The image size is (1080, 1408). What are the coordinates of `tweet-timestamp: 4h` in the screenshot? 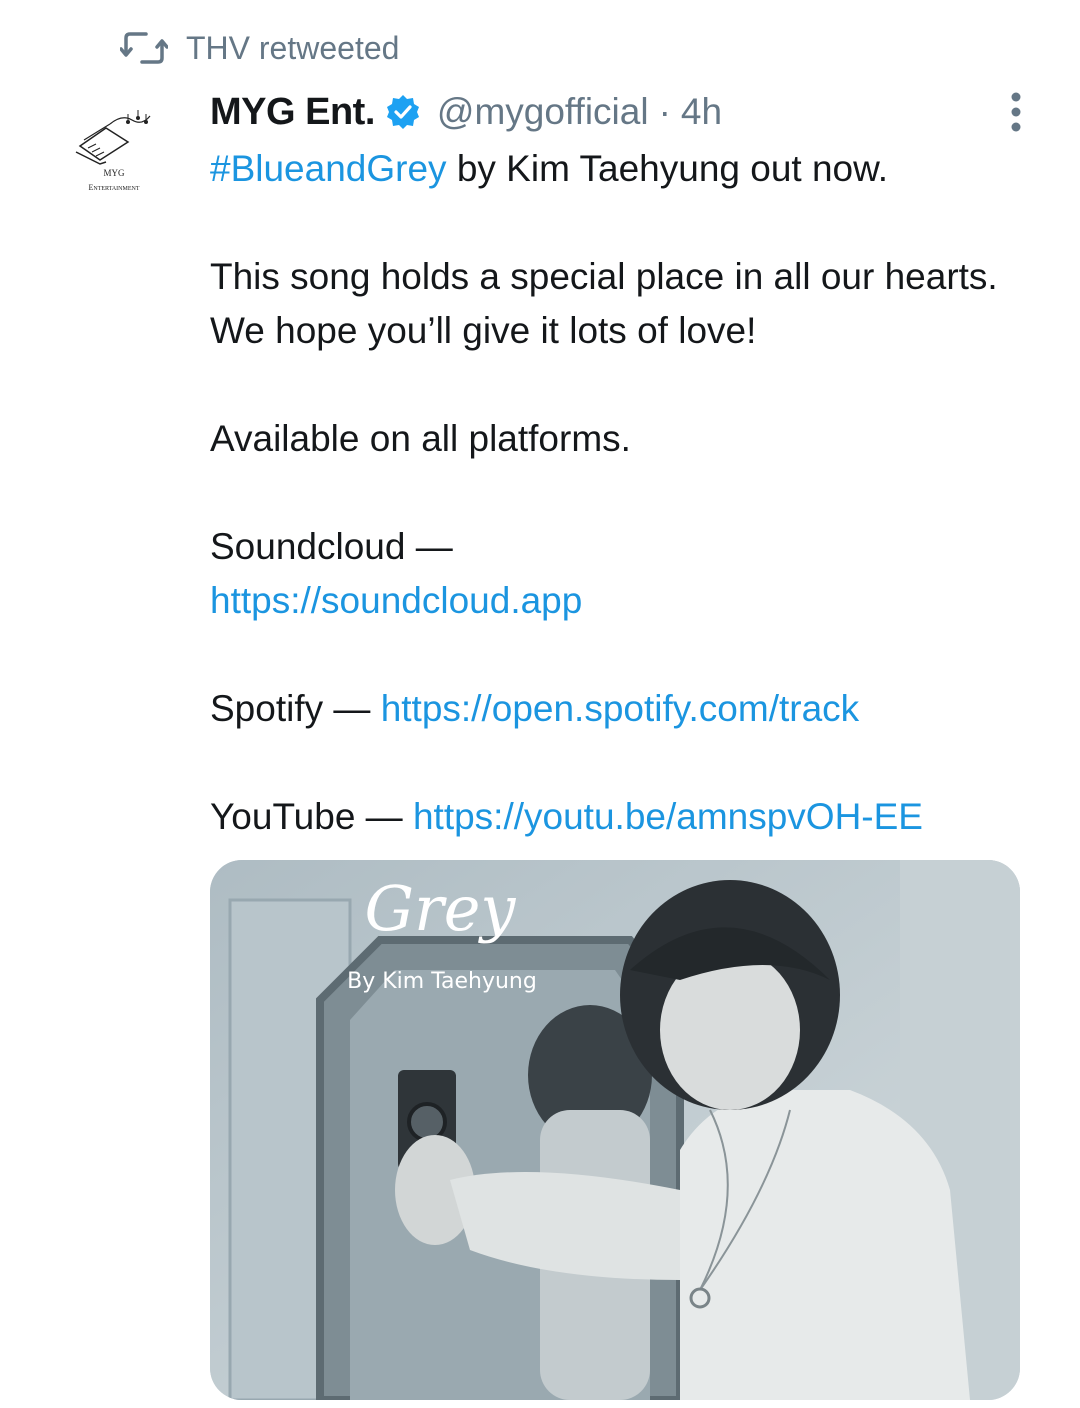 It's located at (701, 112).